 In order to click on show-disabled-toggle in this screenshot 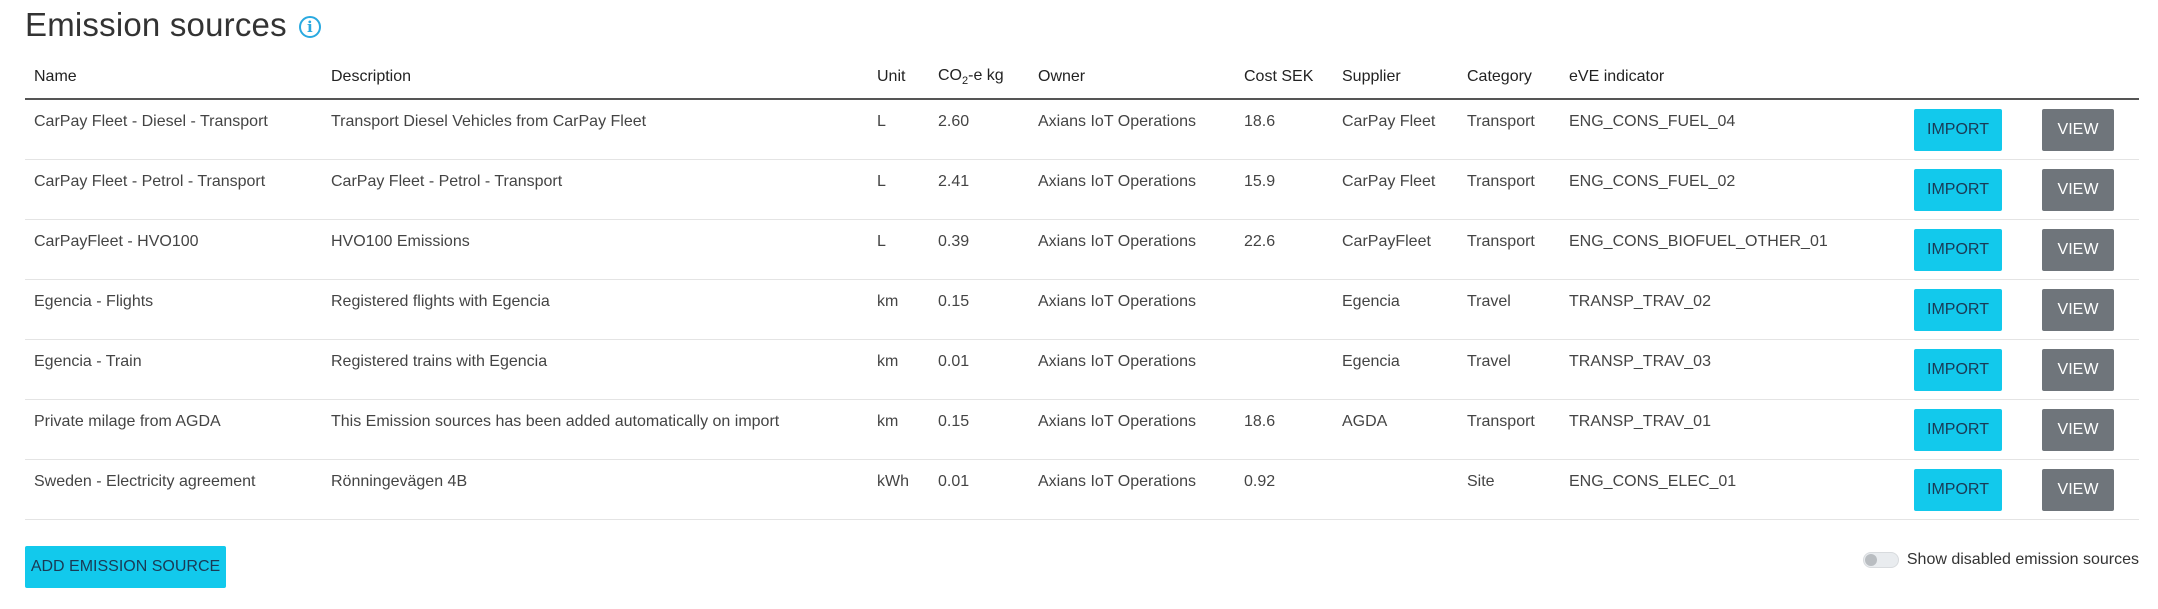, I will do `click(1880, 560)`.